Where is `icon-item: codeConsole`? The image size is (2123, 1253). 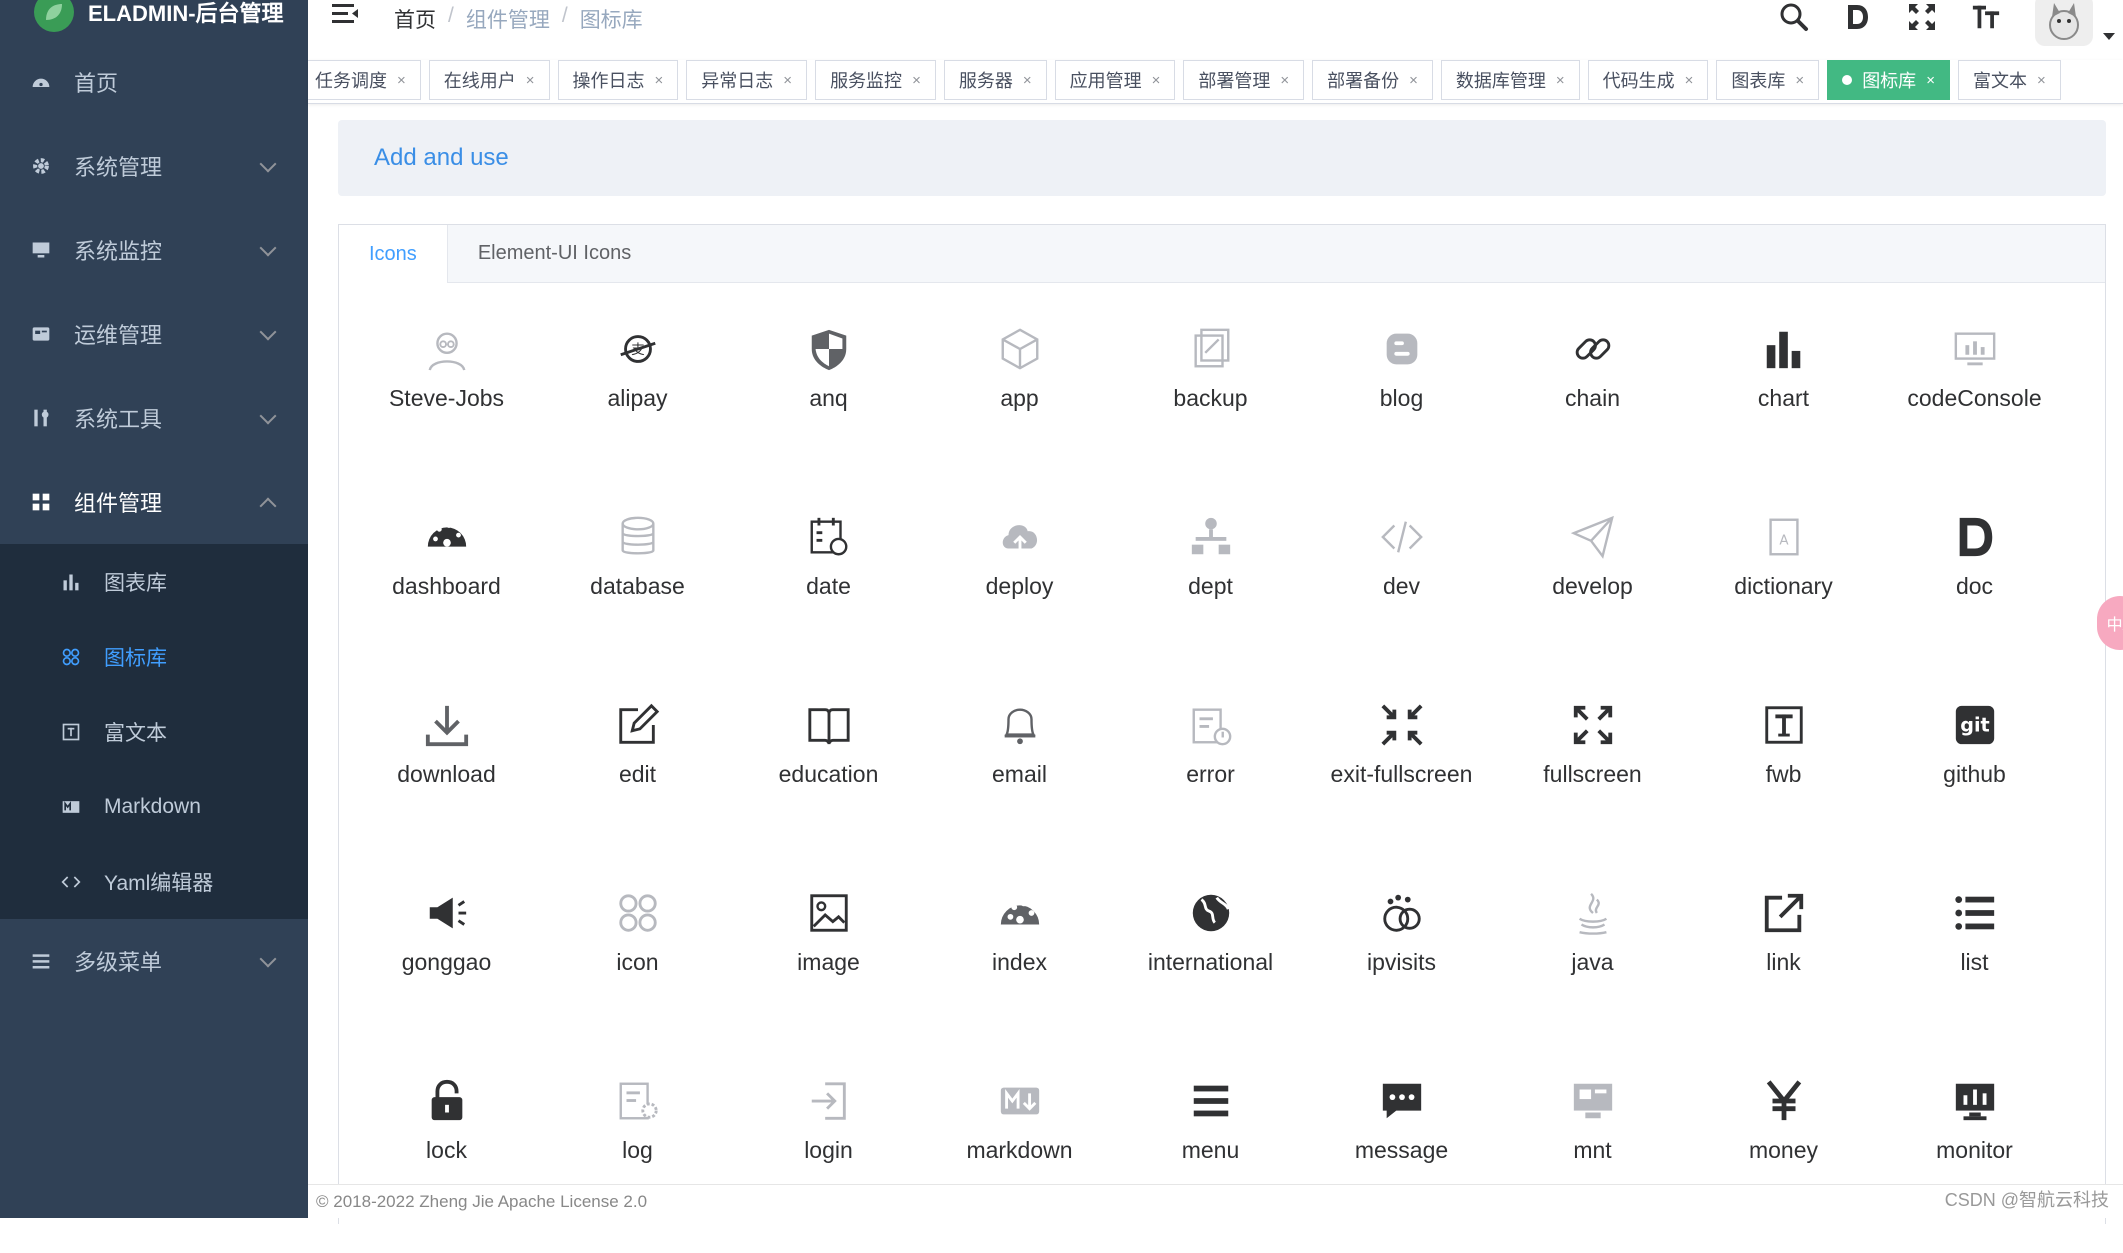 icon-item: codeConsole is located at coordinates (1974, 407).